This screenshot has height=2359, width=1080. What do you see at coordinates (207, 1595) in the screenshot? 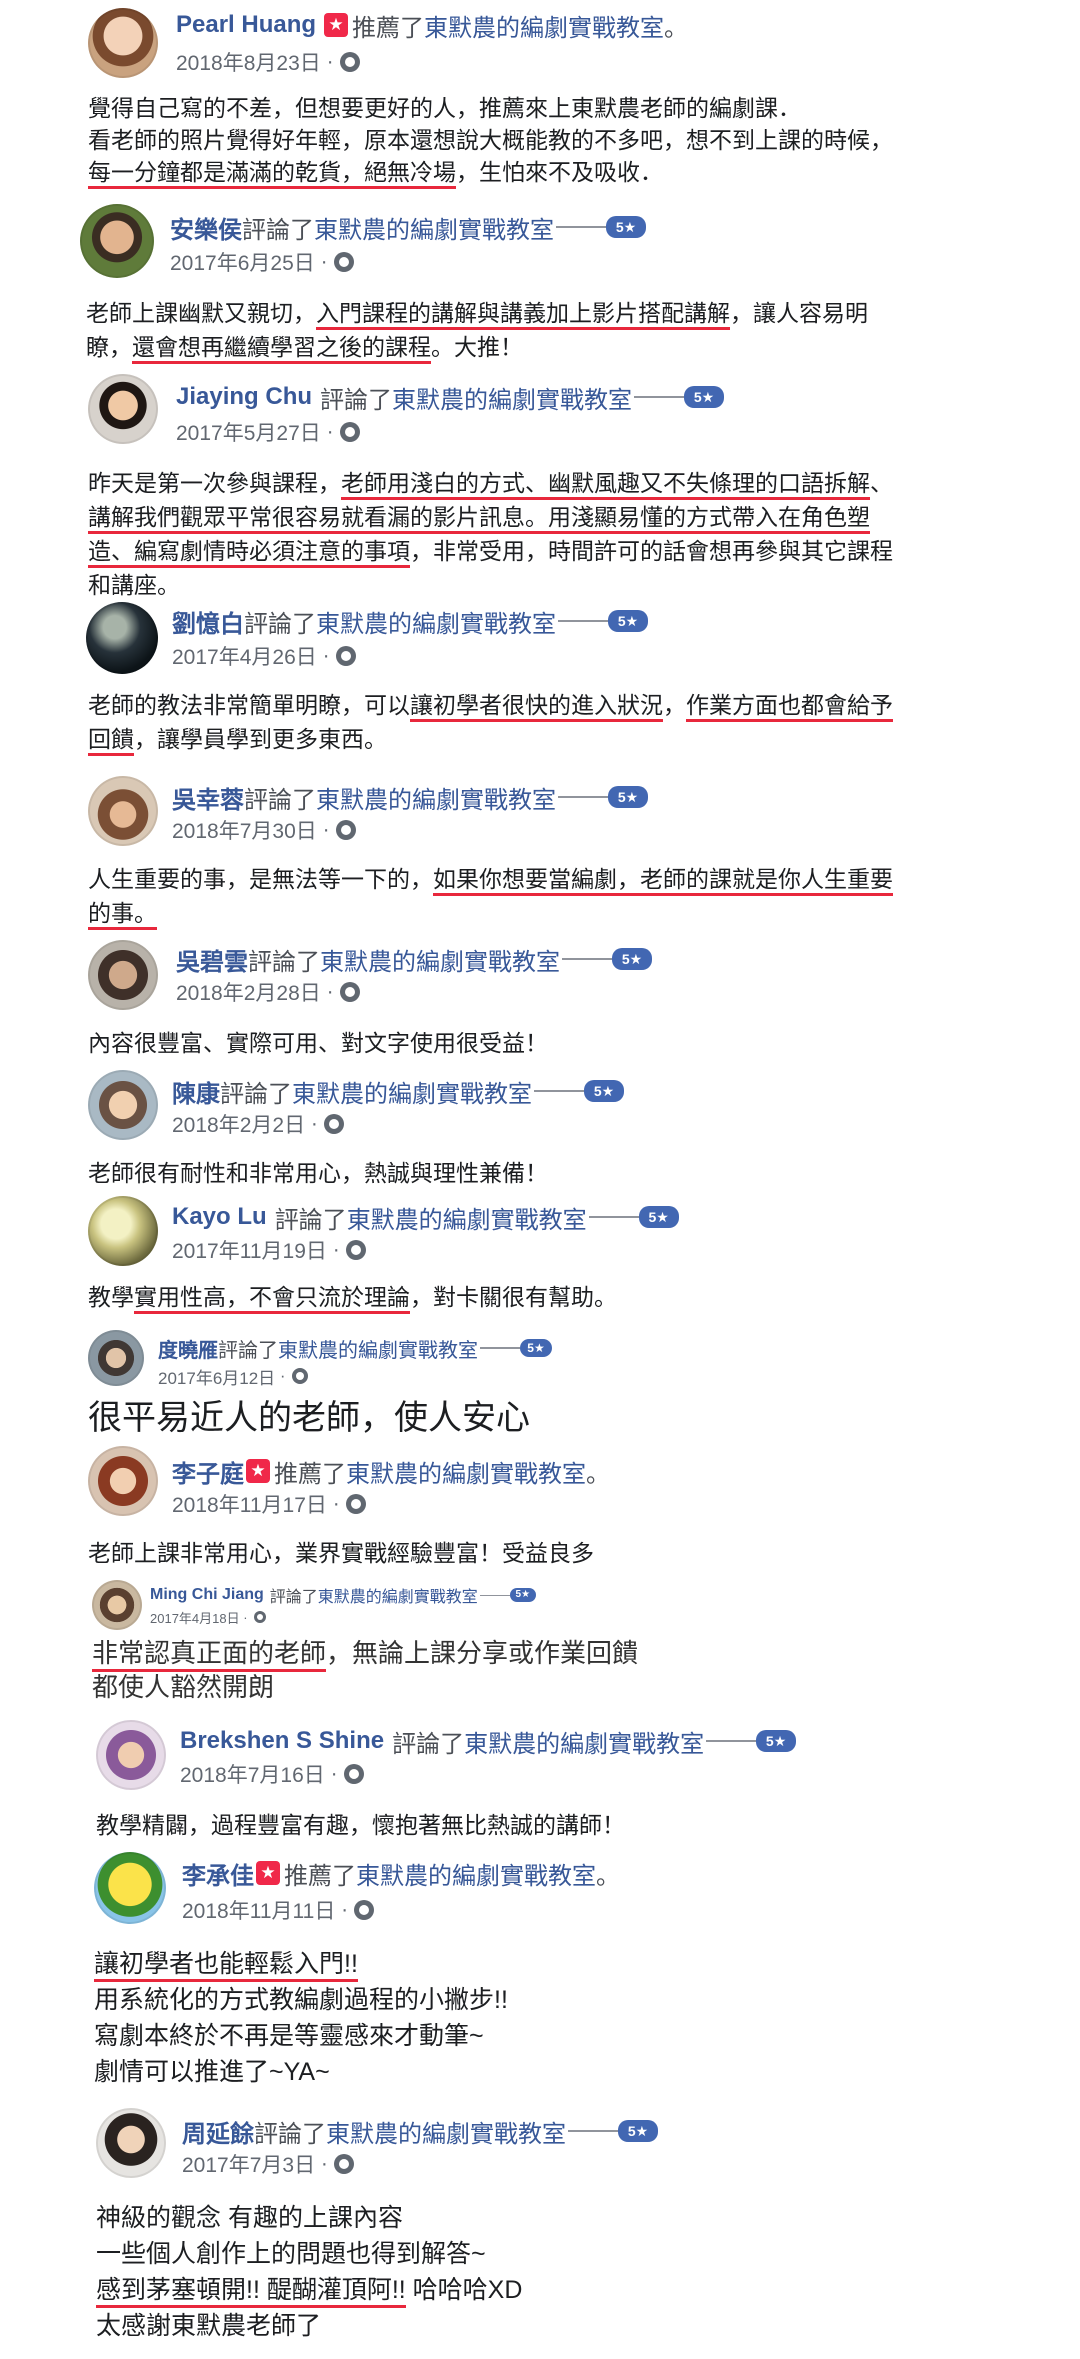
I see `reviewer-name: Ming Chi Jiang` at bounding box center [207, 1595].